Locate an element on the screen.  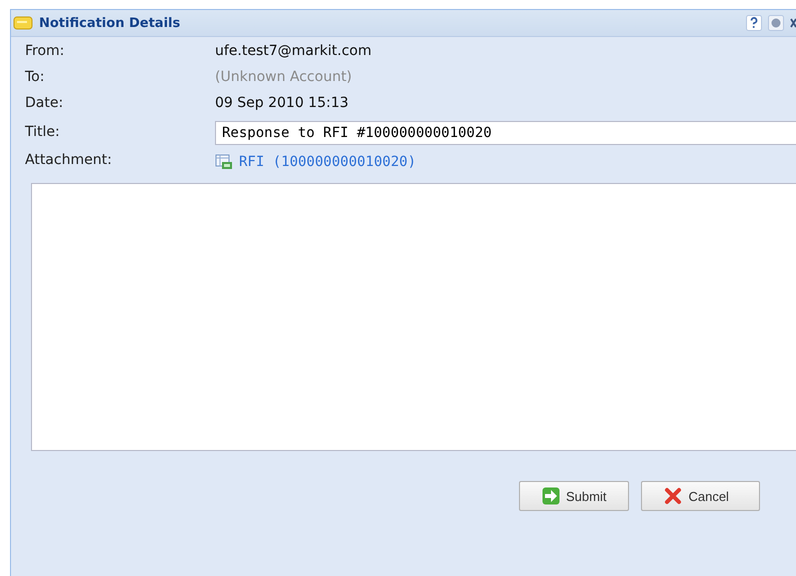
submit-button: Submit is located at coordinates (574, 496).